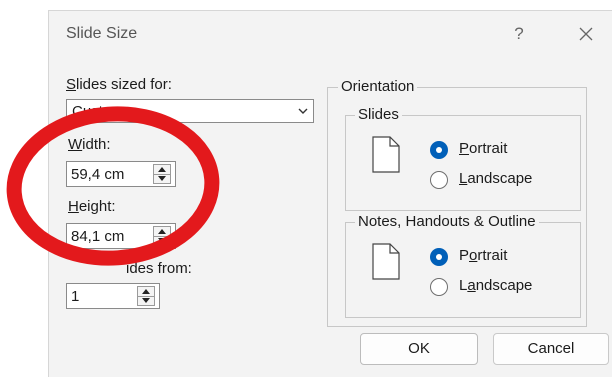  What do you see at coordinates (102, 33) in the screenshot?
I see `dialog-title: Slide Size` at bounding box center [102, 33].